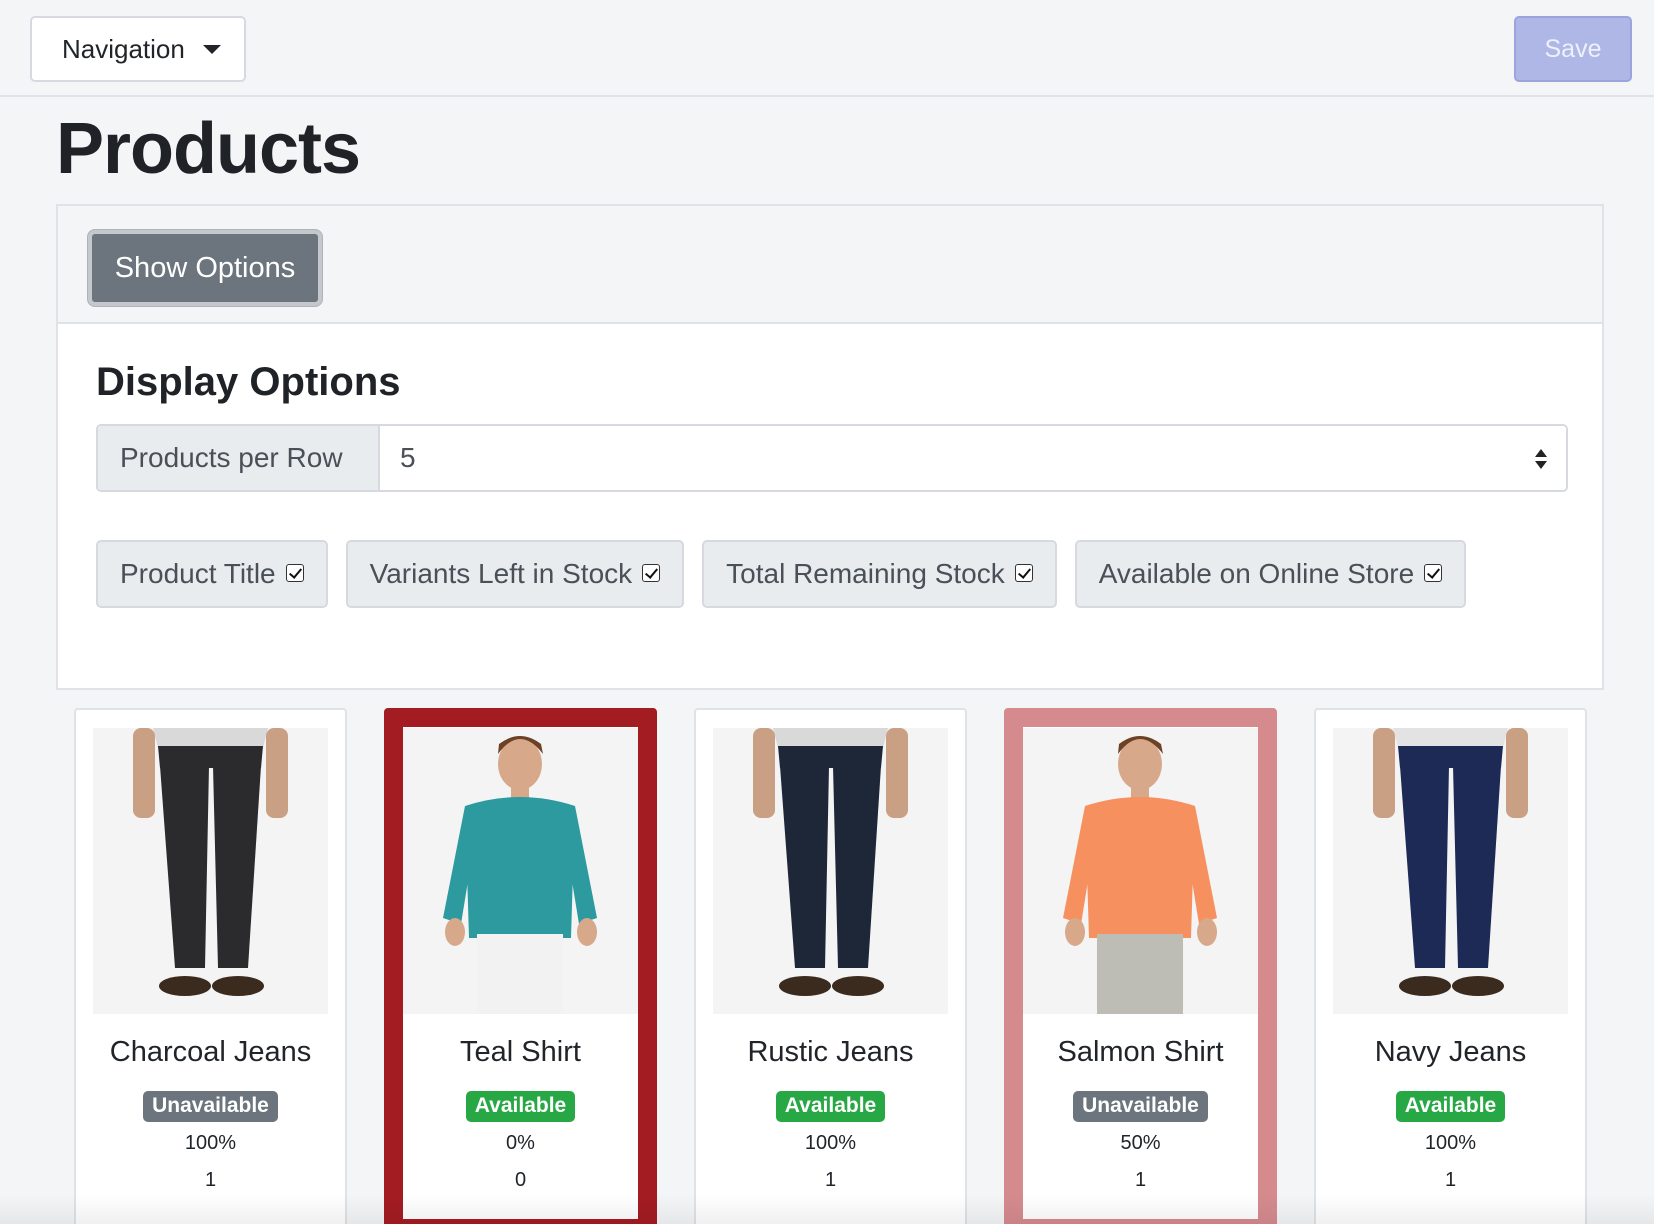 The image size is (1654, 1224). I want to click on products-per-row-selected: 5, so click(408, 457).